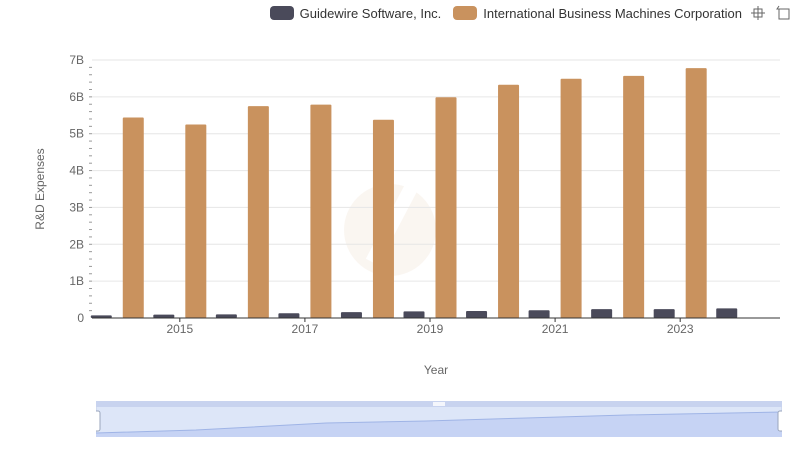  Describe the element at coordinates (80, 318) in the screenshot. I see `y-tick-label: 0` at that location.